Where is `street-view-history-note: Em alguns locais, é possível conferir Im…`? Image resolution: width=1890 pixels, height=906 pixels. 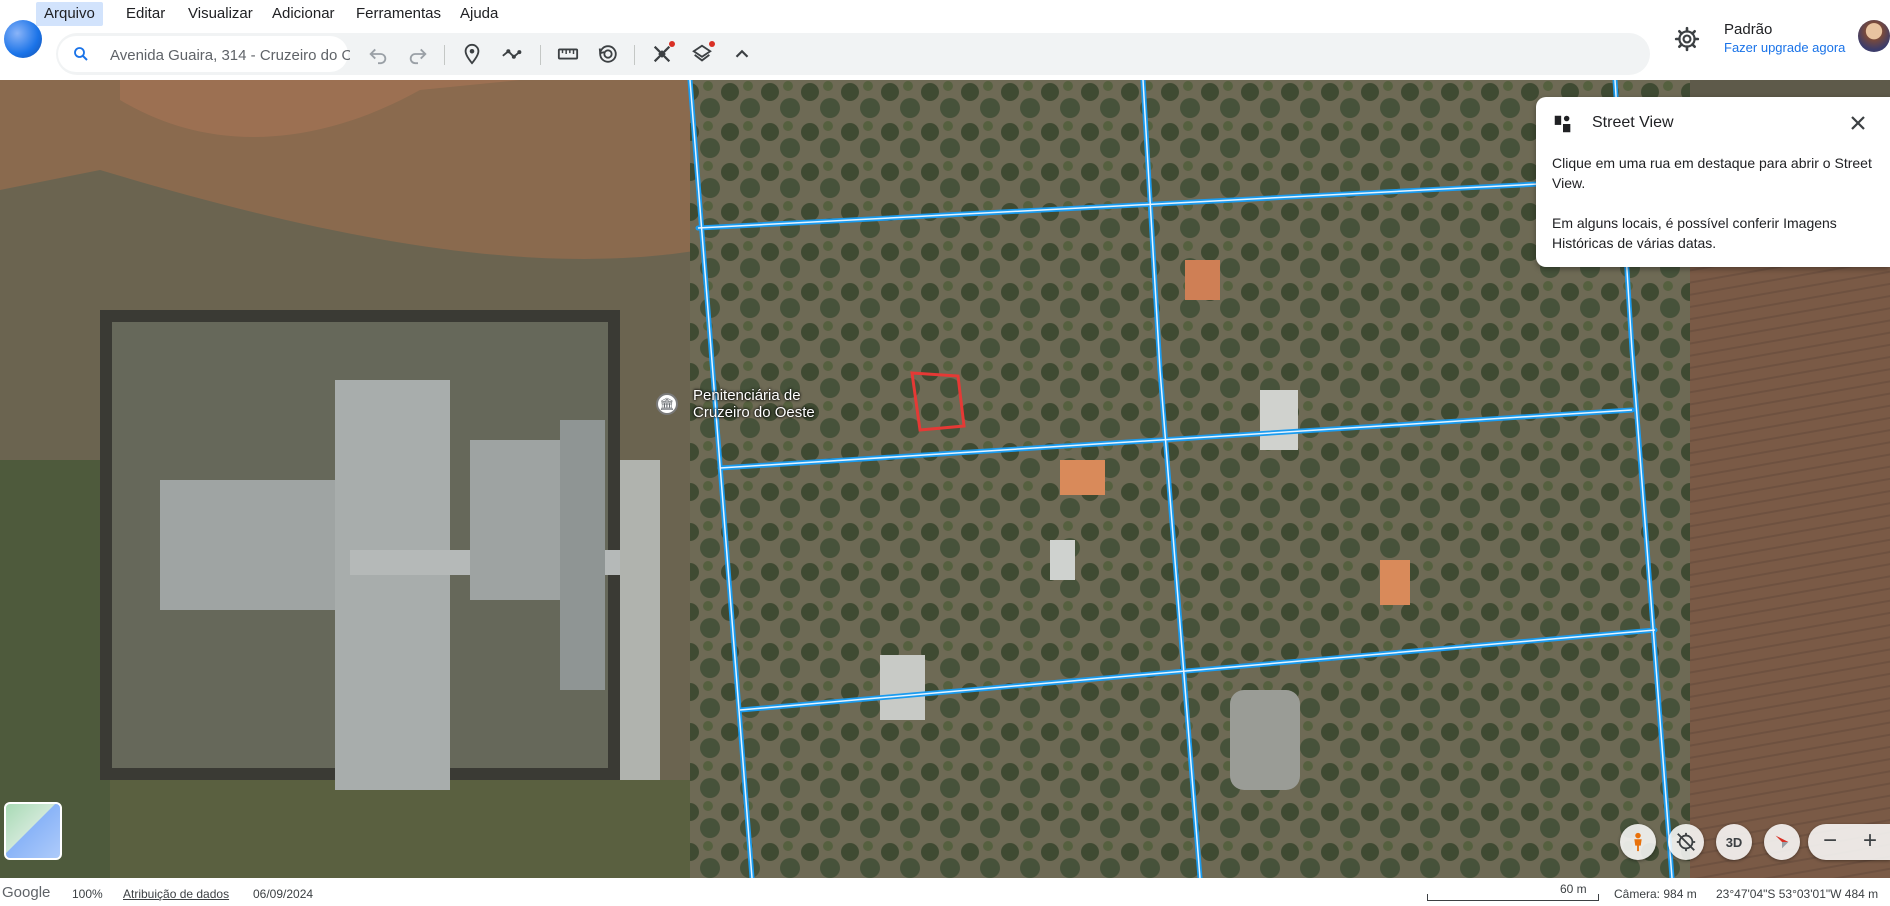
street-view-history-note: Em alguns locais, é possível conferir Im… is located at coordinates (1694, 233).